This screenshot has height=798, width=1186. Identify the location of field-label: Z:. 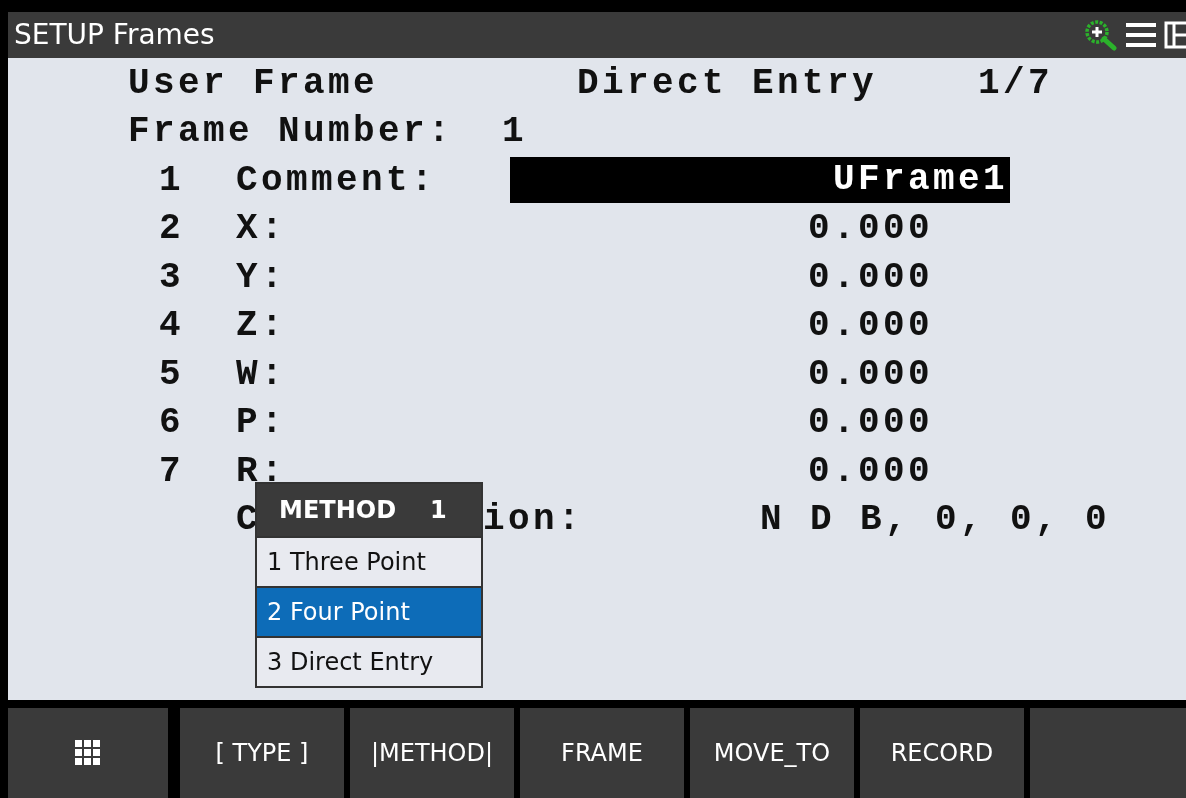
(261, 326).